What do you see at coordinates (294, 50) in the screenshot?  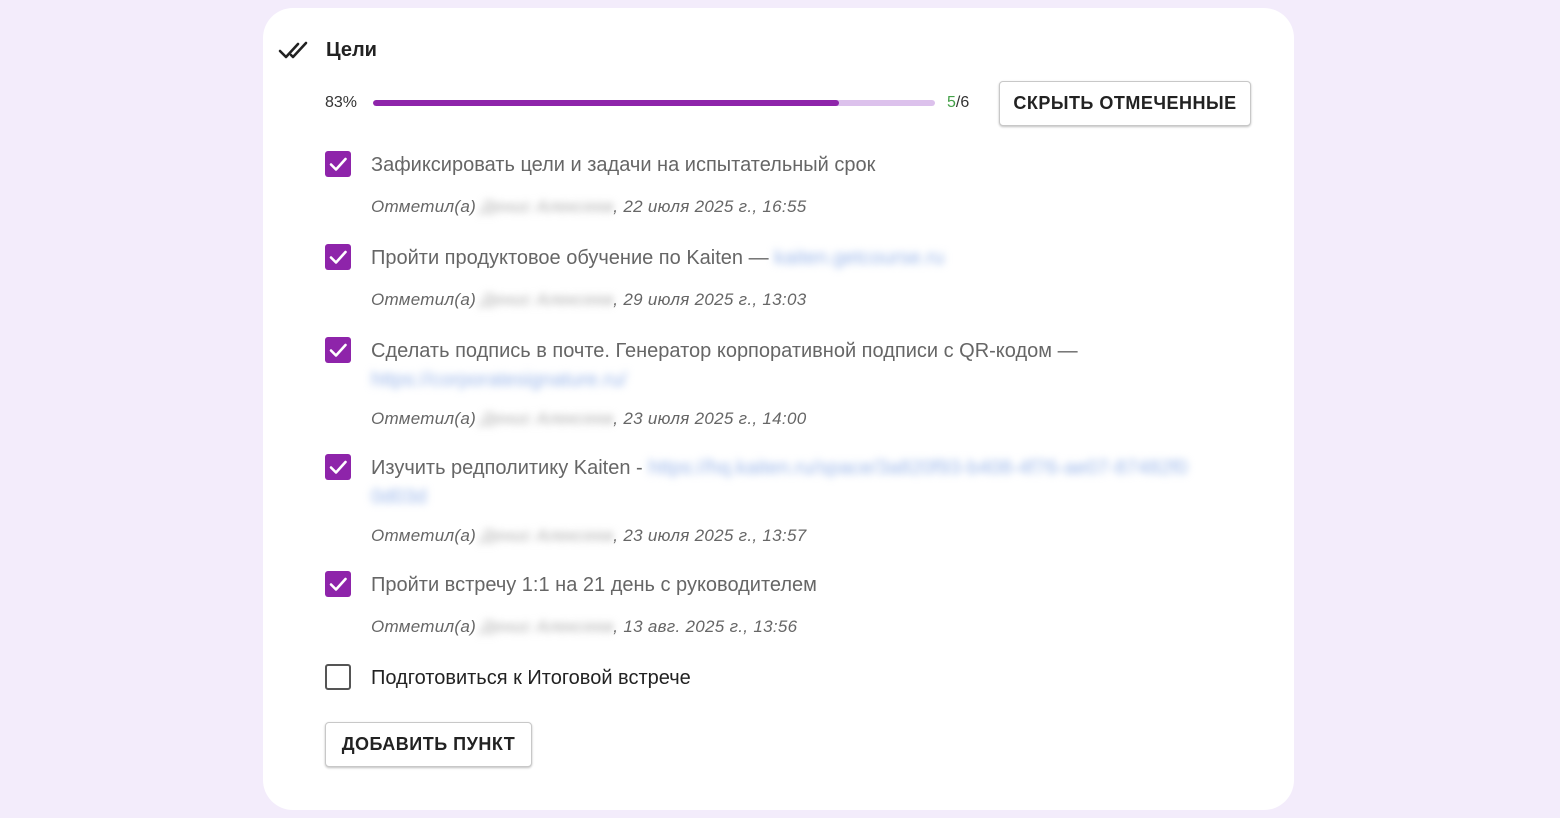 I see `double-check-icon` at bounding box center [294, 50].